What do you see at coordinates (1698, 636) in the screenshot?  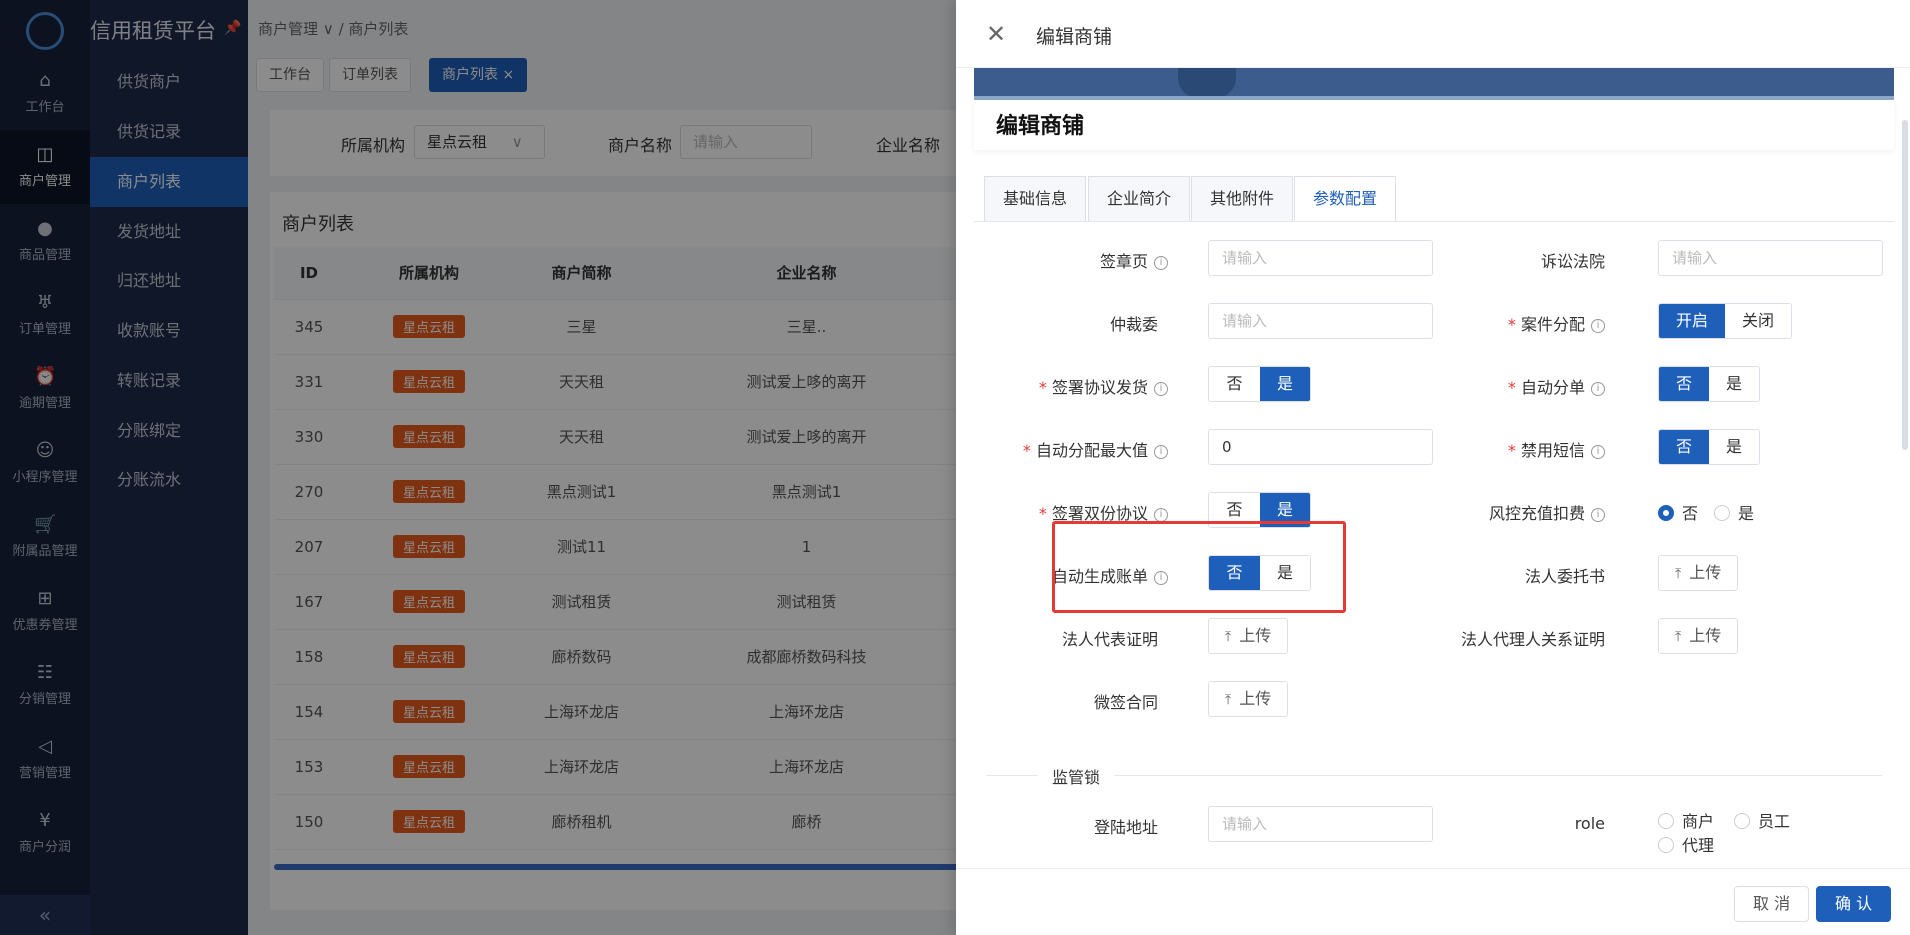 I see `agent-relation-upload-button: ⤒ 上传` at bounding box center [1698, 636].